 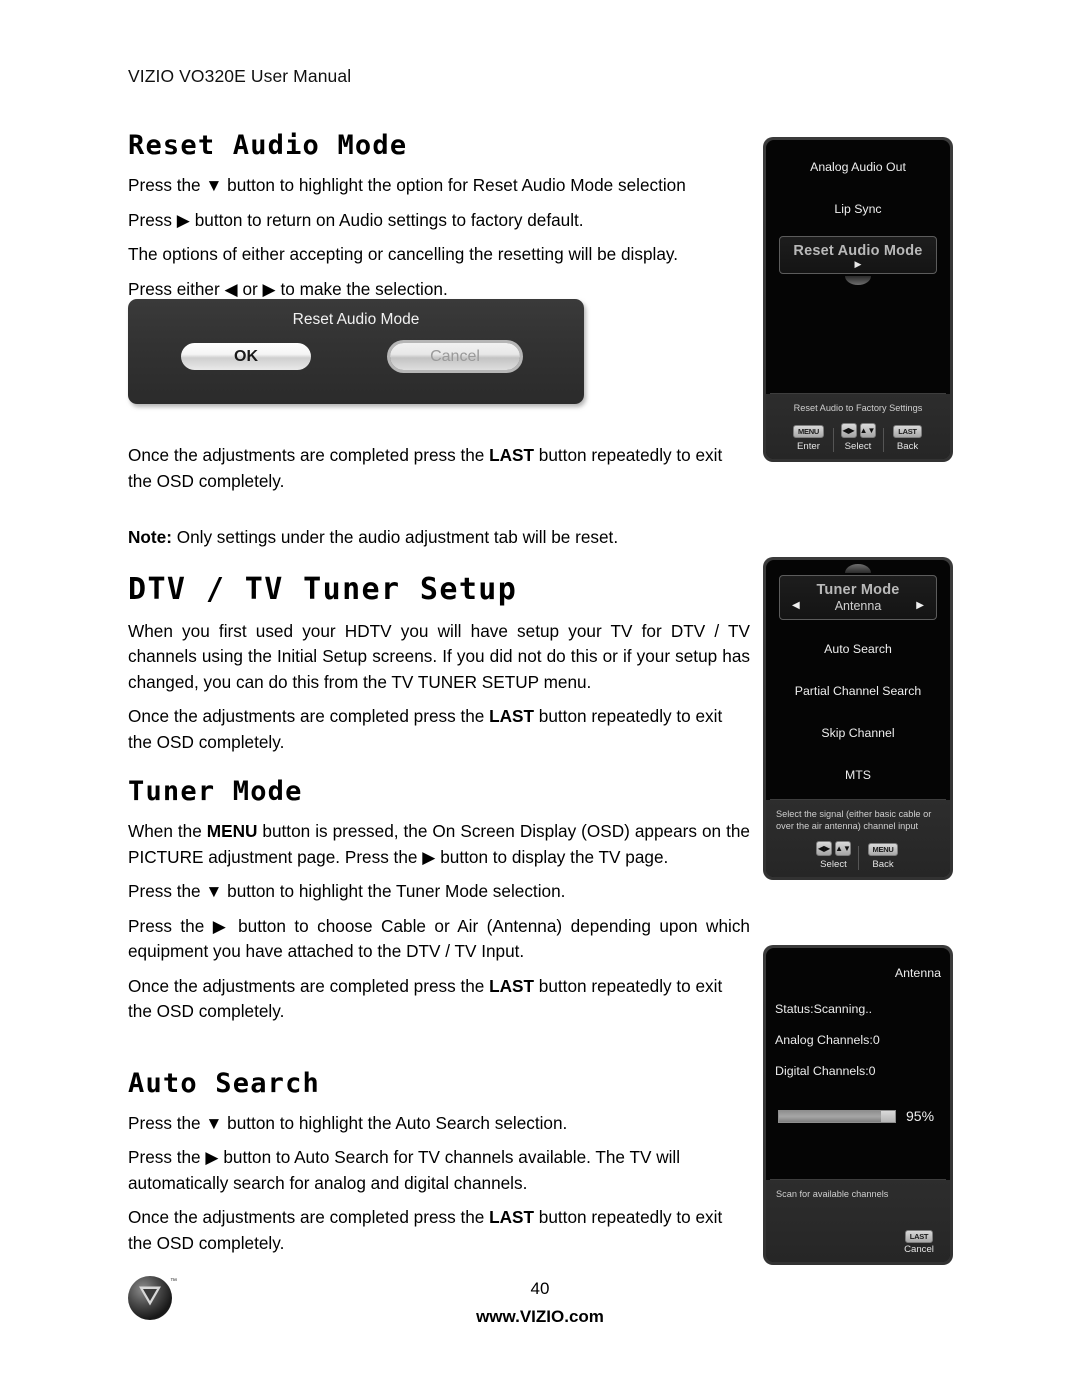 I want to click on tuner-p1-key: MENU, so click(x=232, y=831).